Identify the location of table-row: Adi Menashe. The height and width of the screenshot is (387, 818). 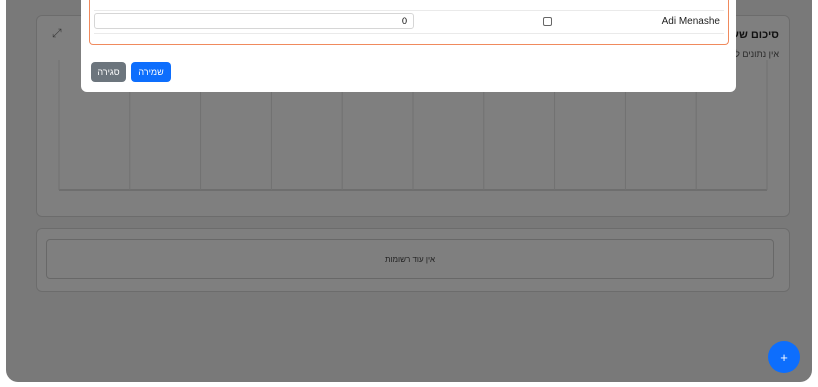
(409, 22).